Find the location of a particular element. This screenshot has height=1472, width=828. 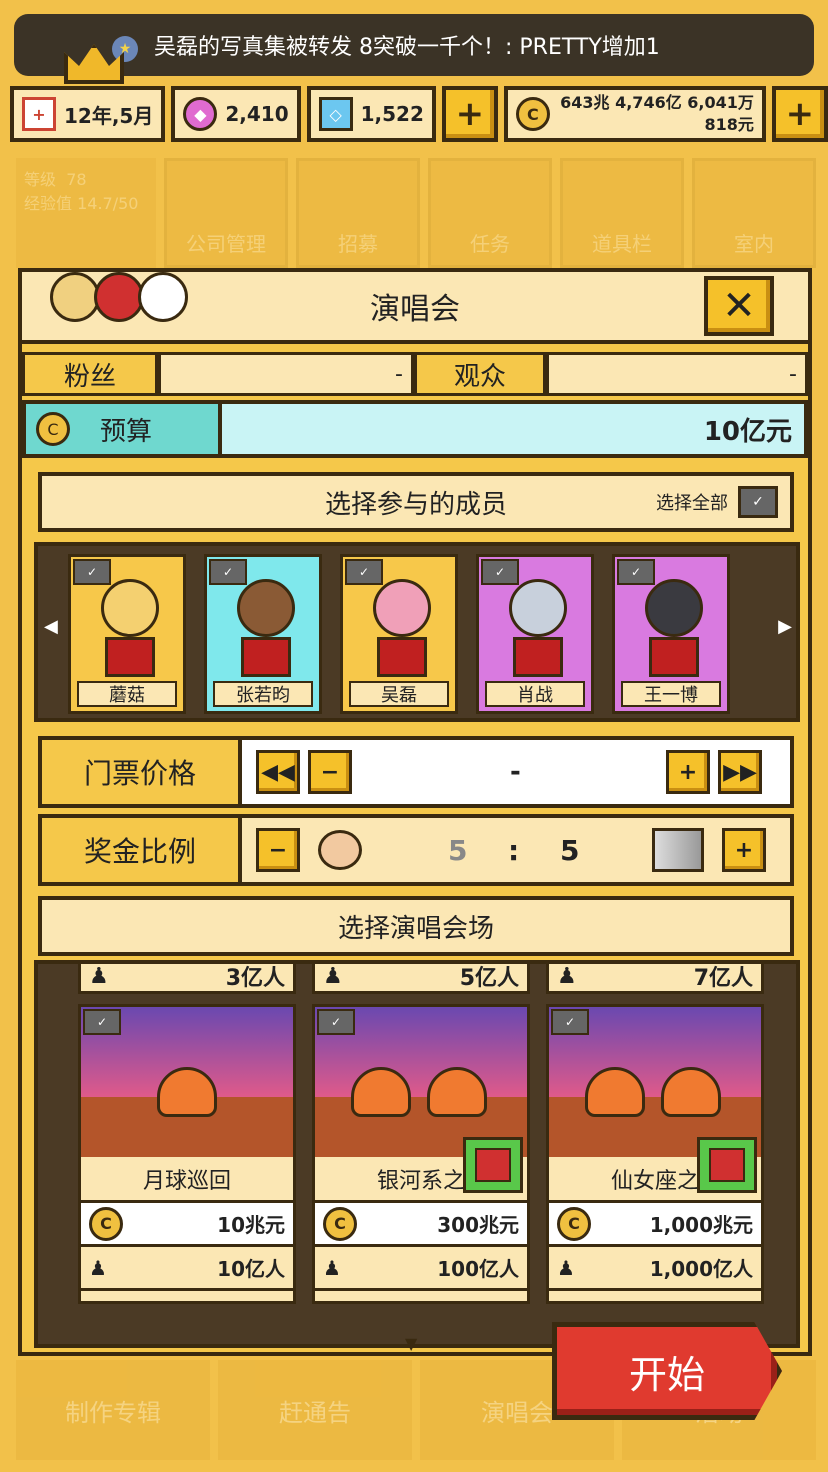

venue-capacity-row: ♟ 10亿人 is located at coordinates (187, 1269).